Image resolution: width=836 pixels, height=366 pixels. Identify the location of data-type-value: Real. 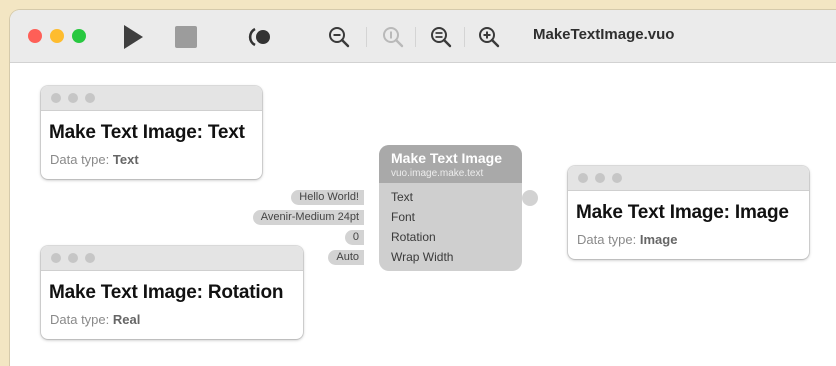
(126, 319).